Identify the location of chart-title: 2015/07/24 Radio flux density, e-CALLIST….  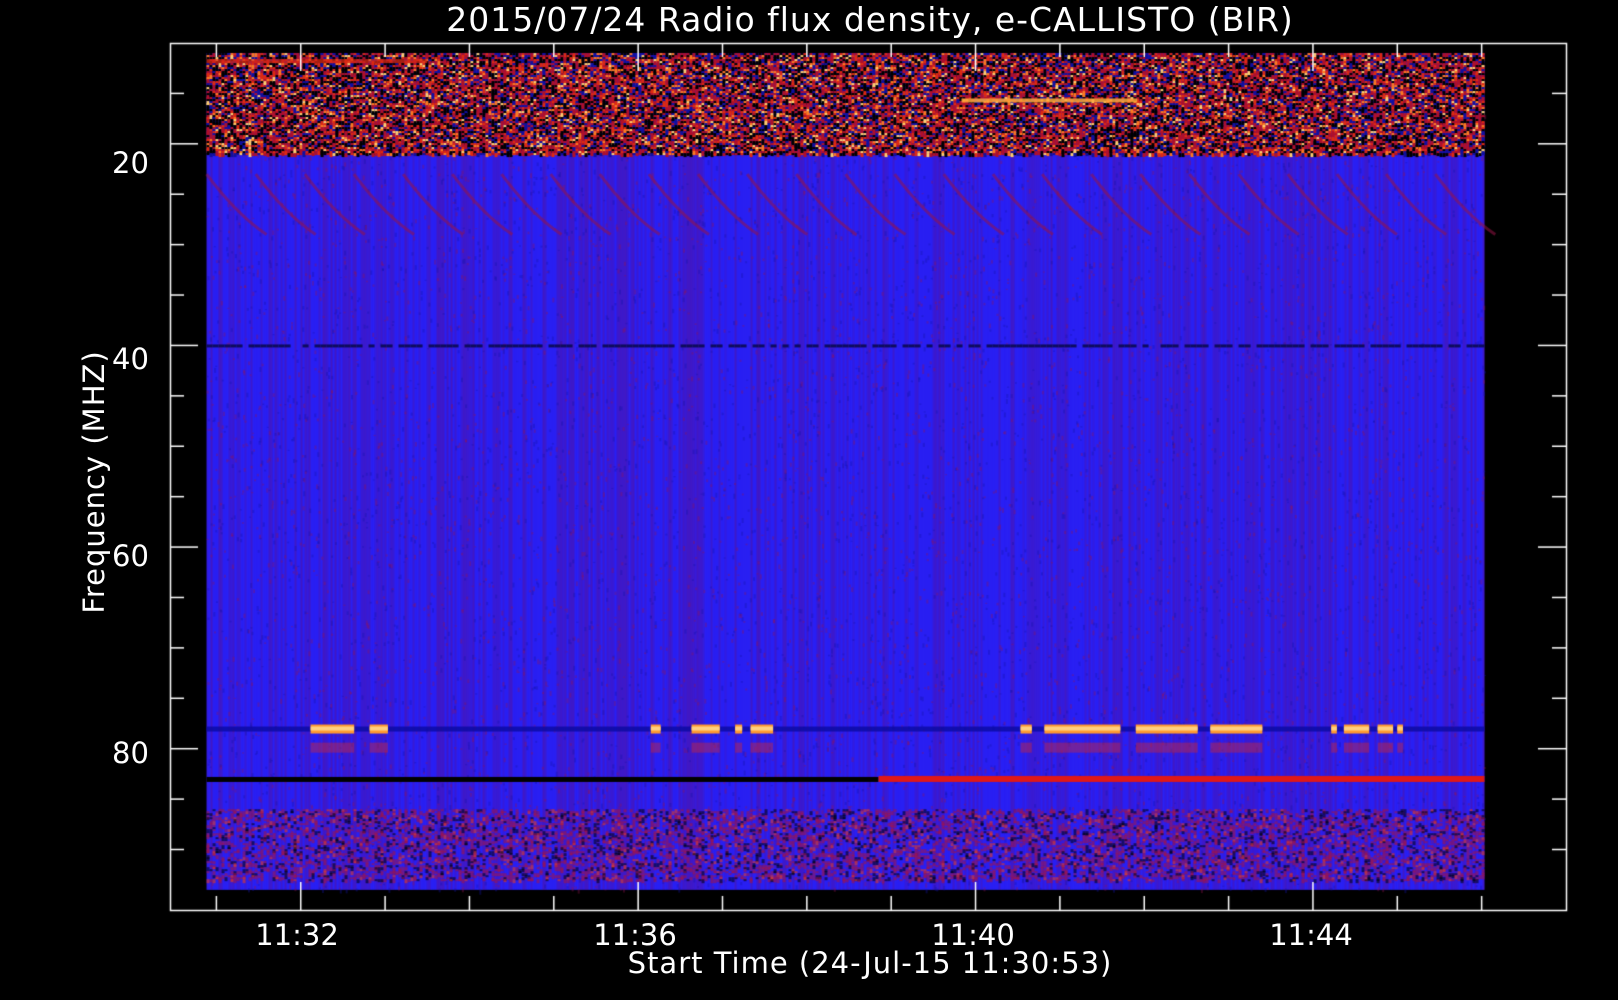
(870, 19).